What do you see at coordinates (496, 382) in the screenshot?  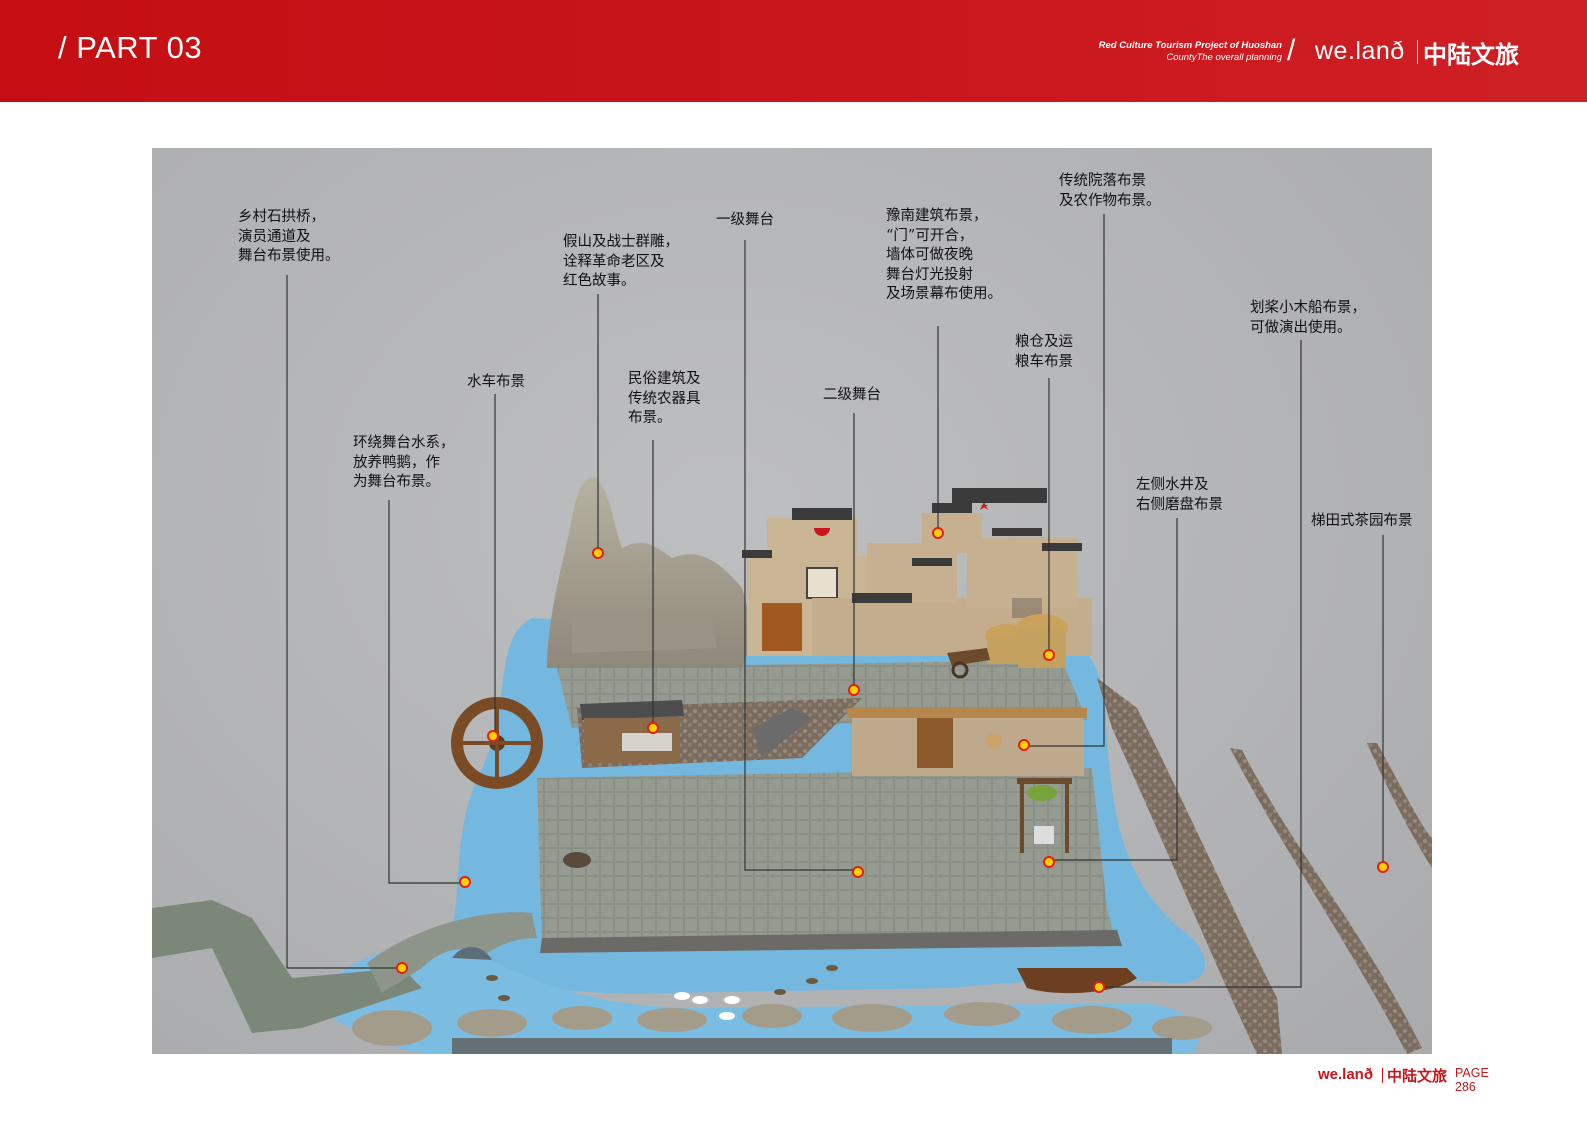 I see `label-waterwheel: 水车布景` at bounding box center [496, 382].